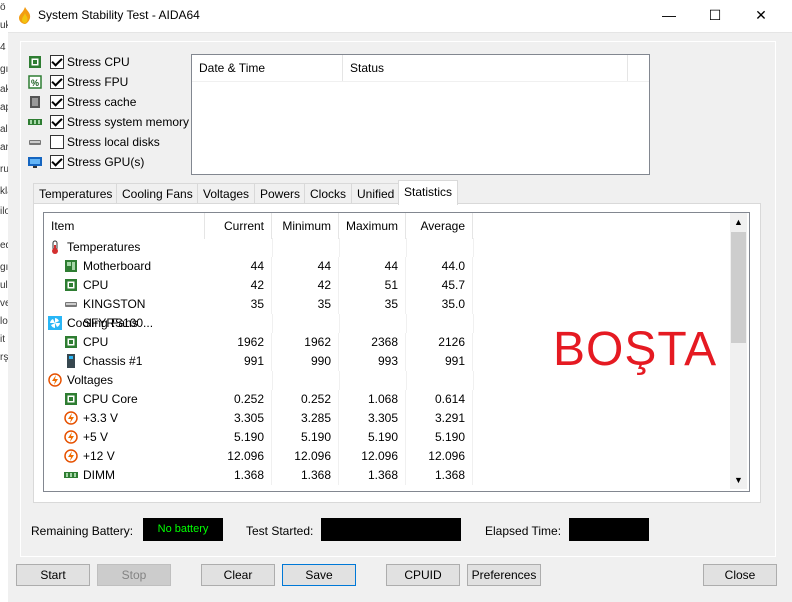 The width and height of the screenshot is (792, 602). Describe the element at coordinates (124, 226) in the screenshot. I see `column-header-item: Item` at that location.